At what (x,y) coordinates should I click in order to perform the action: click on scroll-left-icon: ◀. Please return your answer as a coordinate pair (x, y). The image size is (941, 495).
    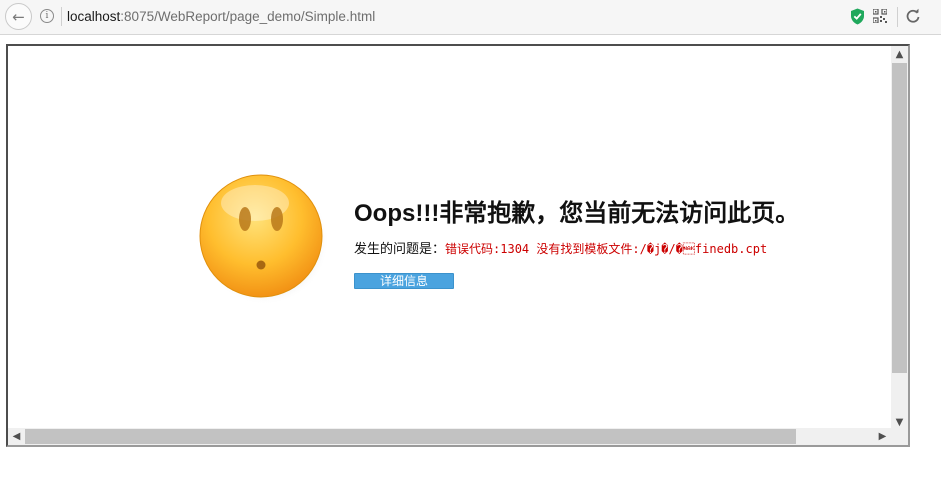
    Looking at the image, I should click on (16, 436).